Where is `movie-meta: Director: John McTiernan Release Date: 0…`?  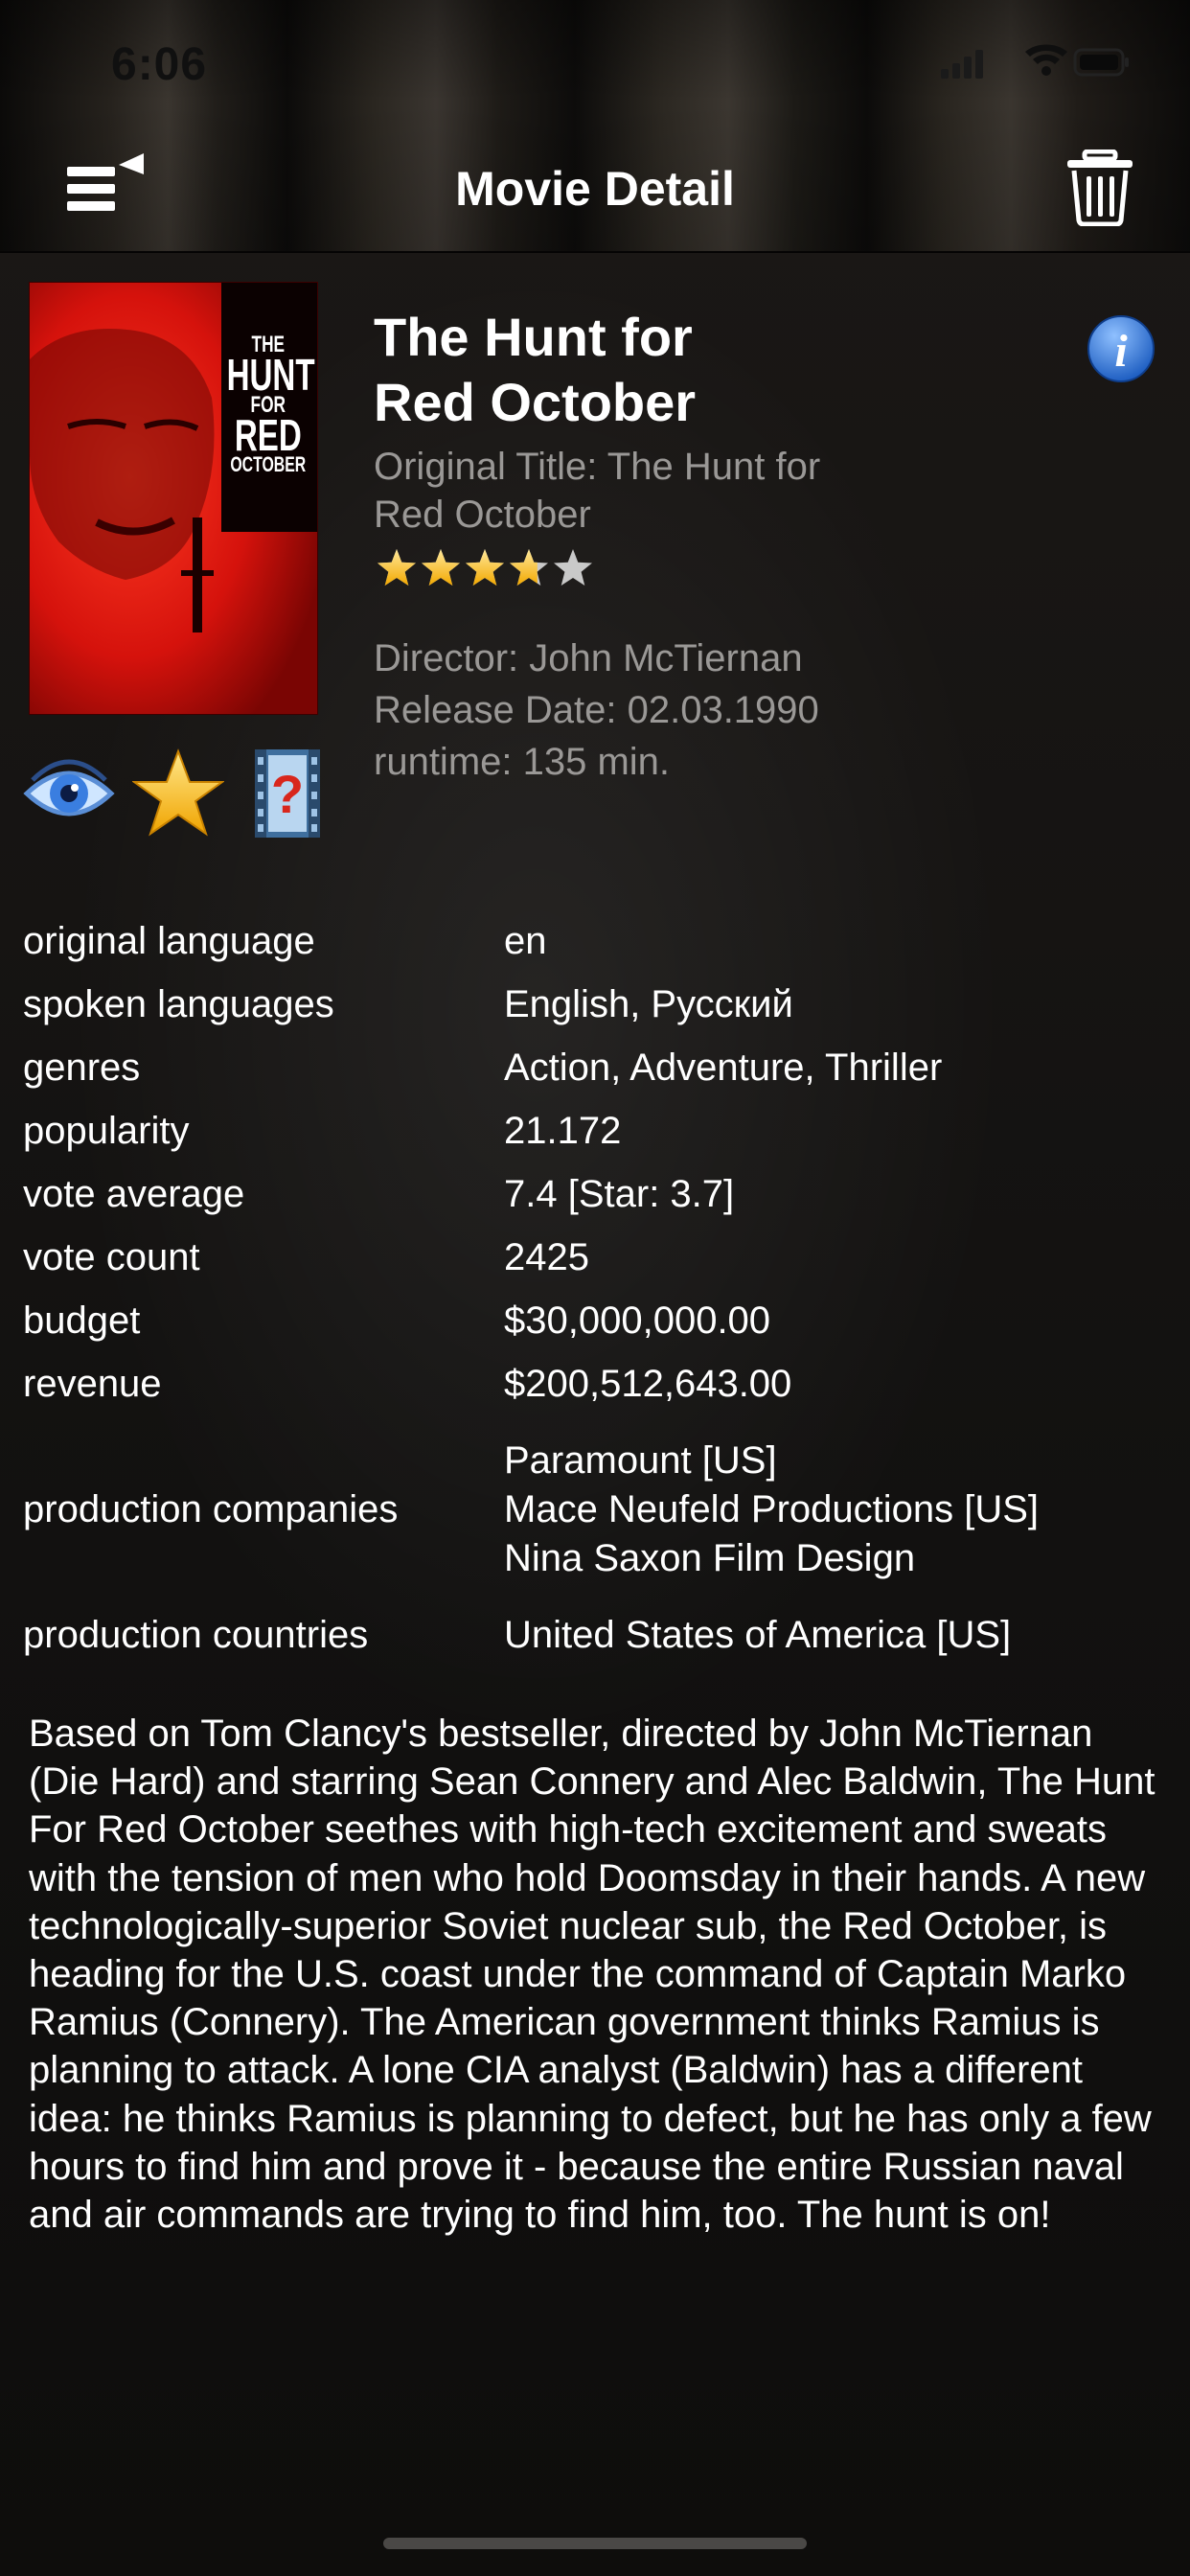
movie-meta: Director: John McTiernan Release Date: 0… is located at coordinates (709, 710).